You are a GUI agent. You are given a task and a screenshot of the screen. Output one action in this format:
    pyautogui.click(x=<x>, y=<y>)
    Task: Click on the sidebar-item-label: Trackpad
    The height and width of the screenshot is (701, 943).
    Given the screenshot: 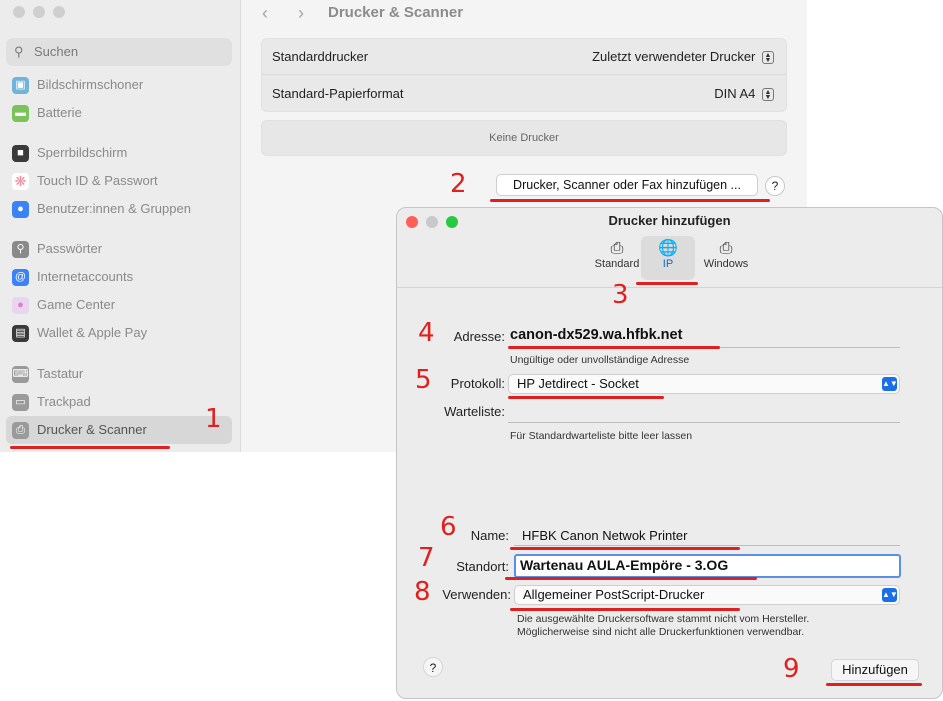 What is the action you would take?
    pyautogui.click(x=64, y=401)
    